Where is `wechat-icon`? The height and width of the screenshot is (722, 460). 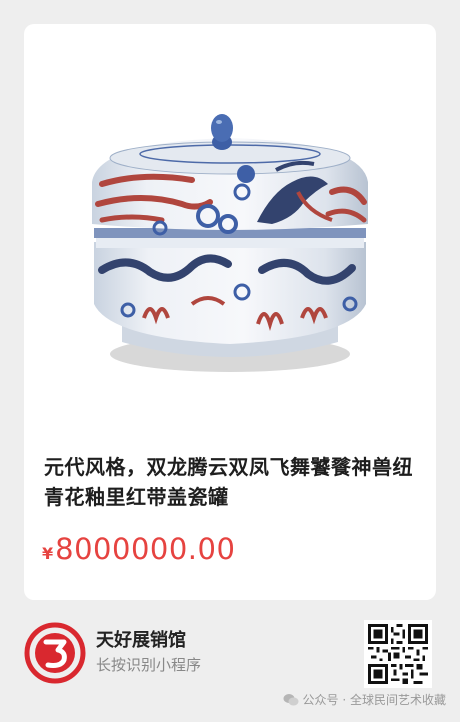 wechat-icon is located at coordinates (291, 699).